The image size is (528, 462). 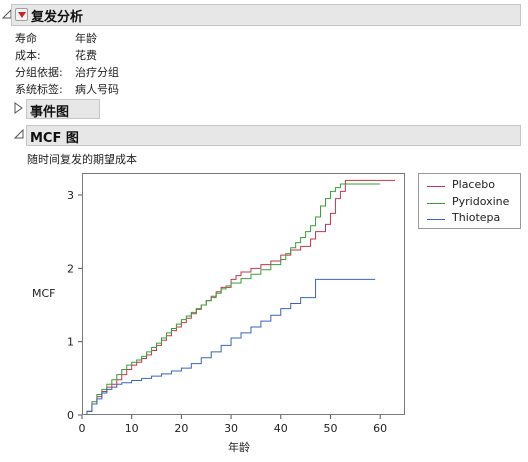 I want to click on legend-label-thiotepa: Thiotepa, so click(x=476, y=217).